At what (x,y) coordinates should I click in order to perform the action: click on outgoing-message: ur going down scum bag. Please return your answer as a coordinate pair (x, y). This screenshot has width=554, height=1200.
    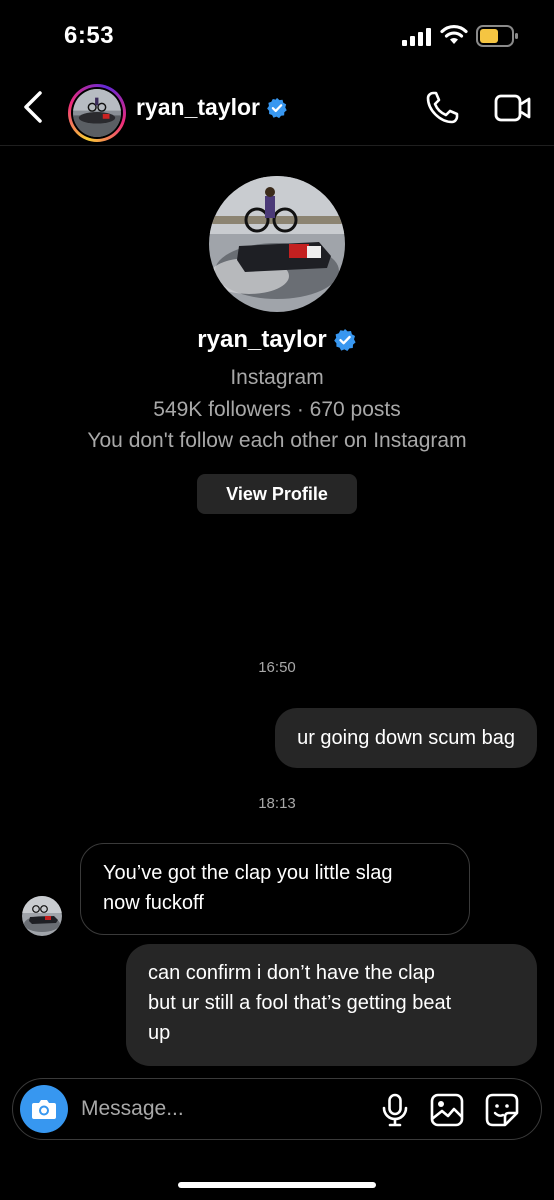
    Looking at the image, I should click on (406, 738).